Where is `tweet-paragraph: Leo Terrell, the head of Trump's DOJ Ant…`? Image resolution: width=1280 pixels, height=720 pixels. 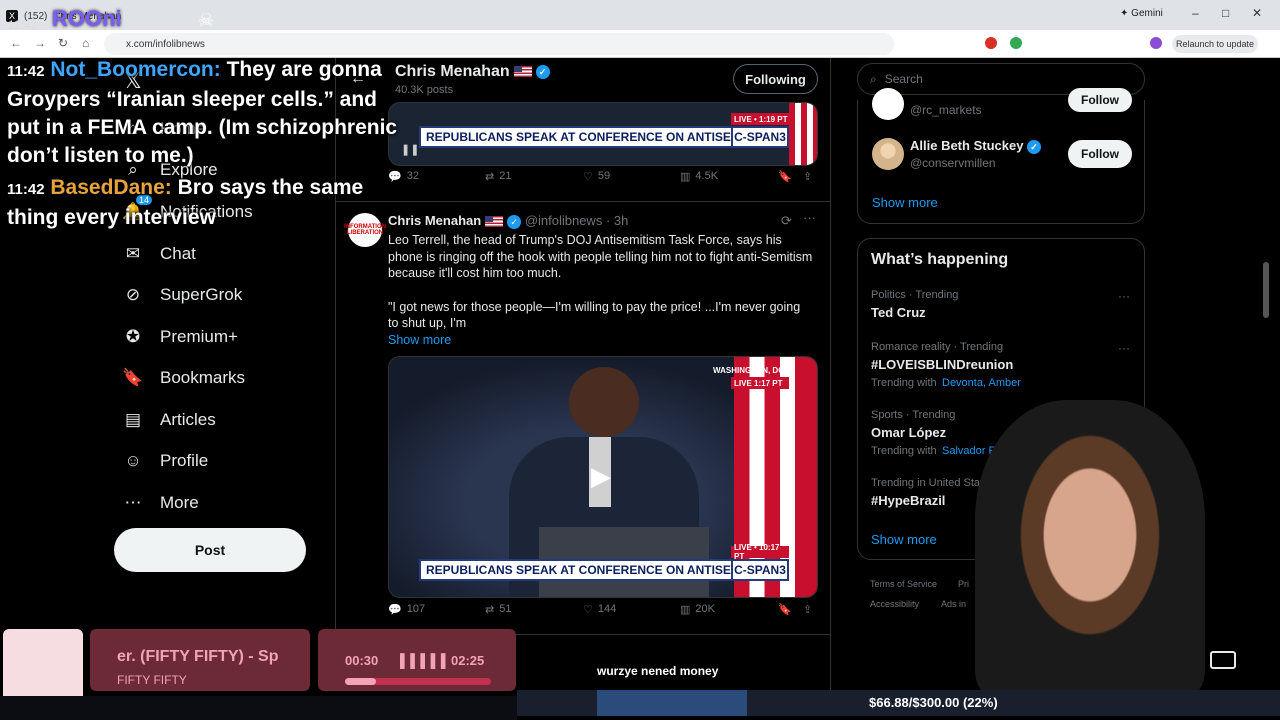
tweet-paragraph: Leo Terrell, the head of Trump's DOJ Ant… is located at coordinates (600, 256).